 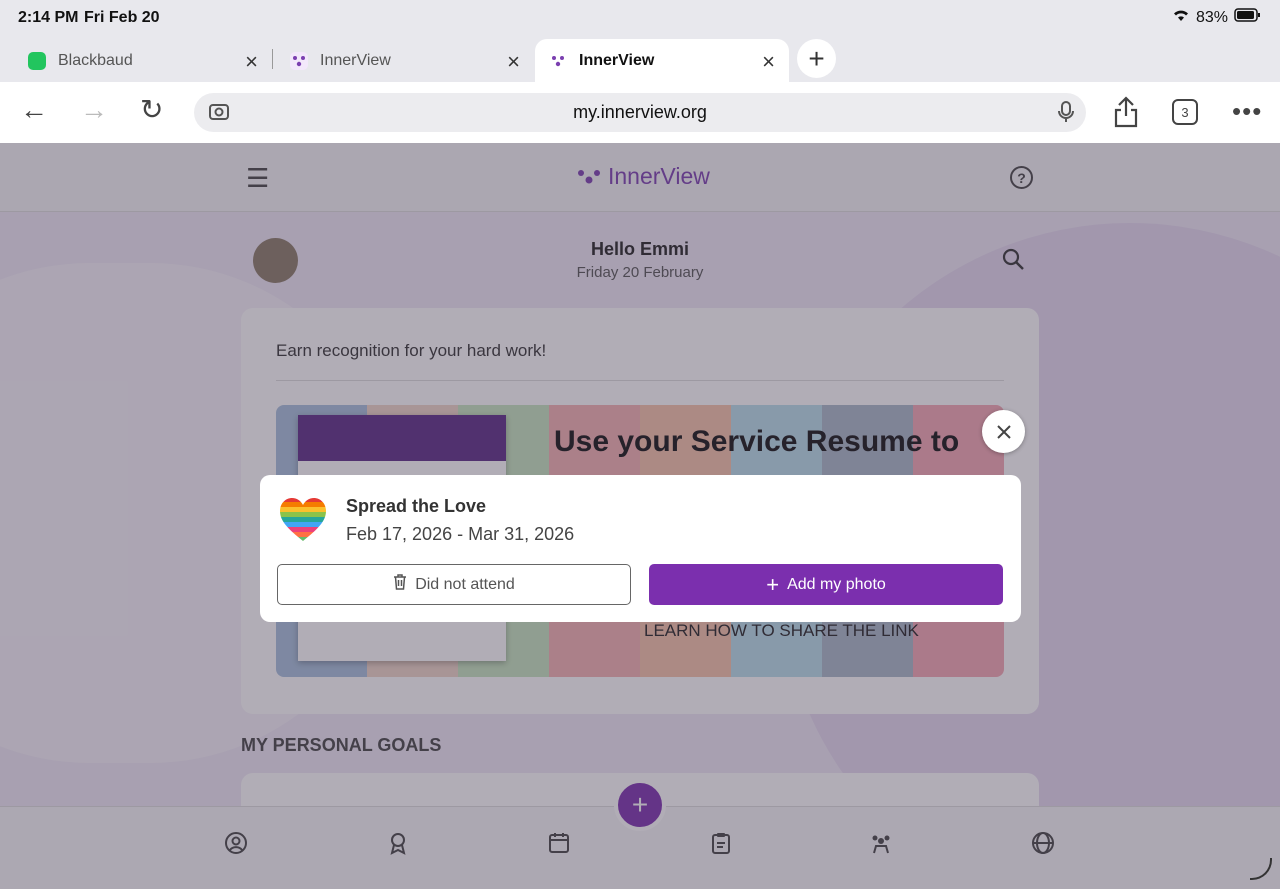 What do you see at coordinates (1247, 111) in the screenshot?
I see `more-menu-icon: •••` at bounding box center [1247, 111].